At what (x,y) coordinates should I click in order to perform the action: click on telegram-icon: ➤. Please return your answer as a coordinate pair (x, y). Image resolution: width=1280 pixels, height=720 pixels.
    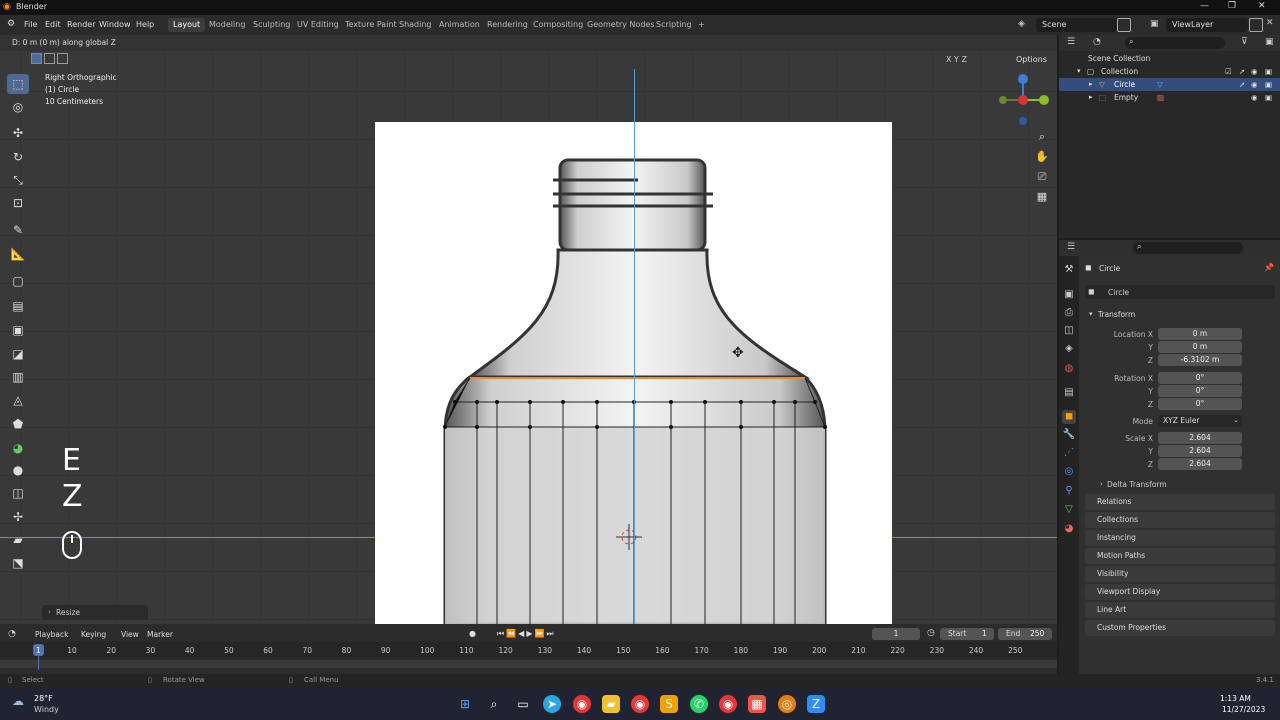
    Looking at the image, I should click on (552, 704).